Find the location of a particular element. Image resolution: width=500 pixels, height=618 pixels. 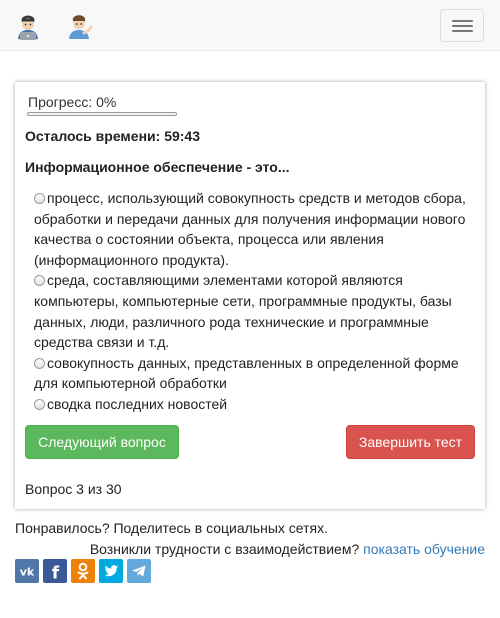

telegram-icon is located at coordinates (139, 571).